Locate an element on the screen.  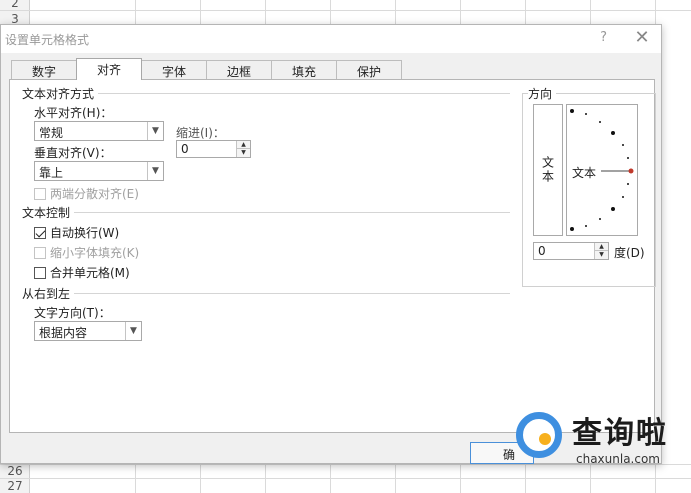
merge-cells-label: 合并单元格(M) is located at coordinates (90, 273).